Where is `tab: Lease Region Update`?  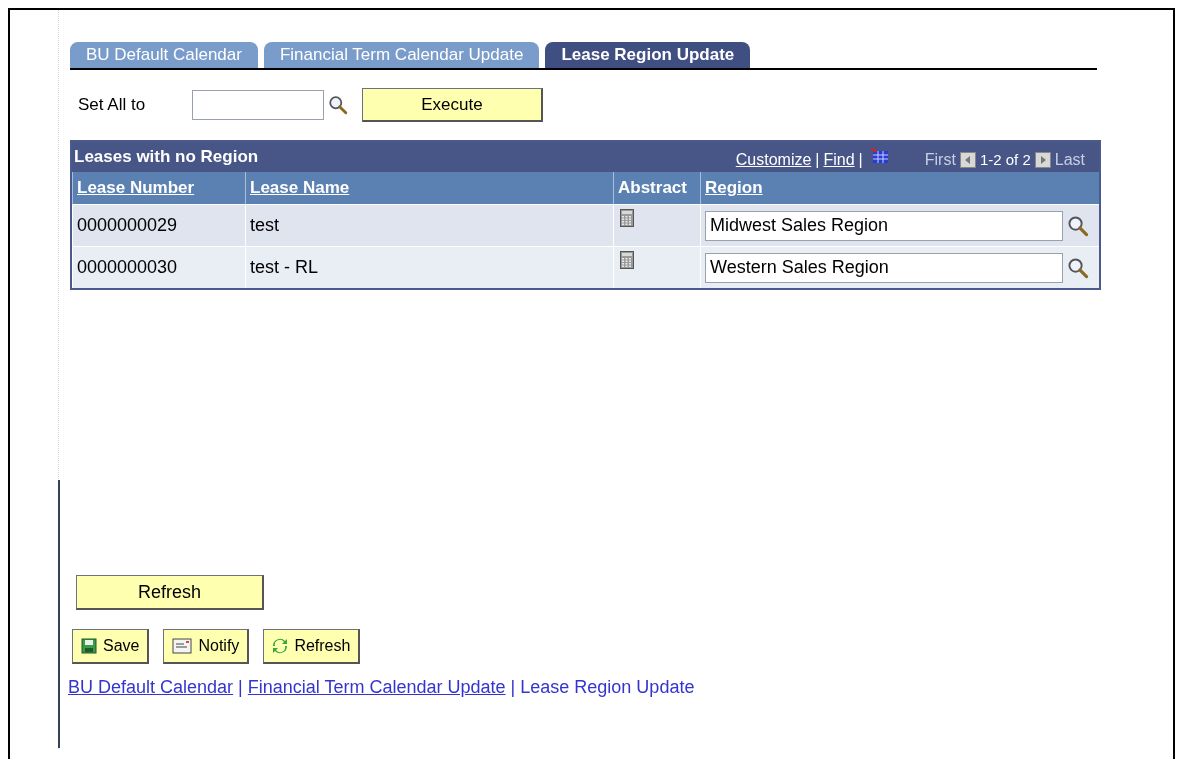
tab: Lease Region Update is located at coordinates (648, 55).